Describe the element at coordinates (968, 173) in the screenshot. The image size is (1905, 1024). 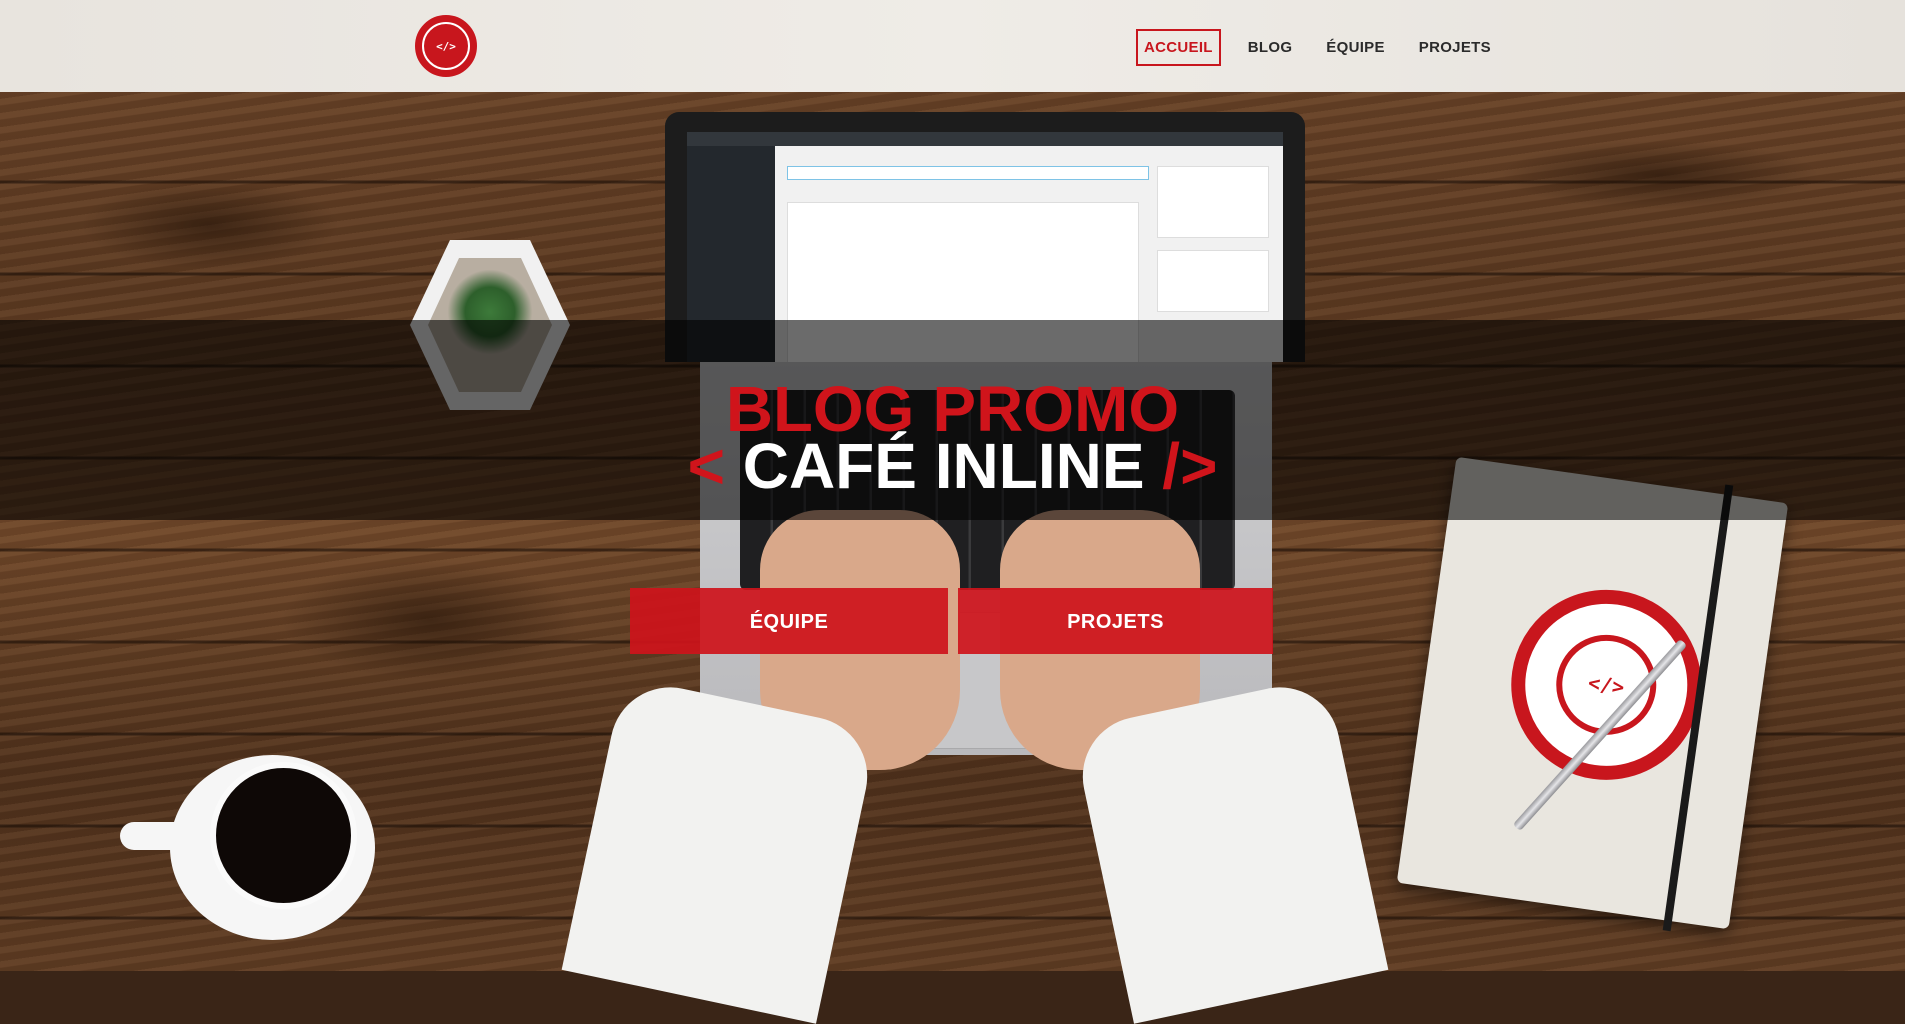
I see `wp-title-field` at that location.